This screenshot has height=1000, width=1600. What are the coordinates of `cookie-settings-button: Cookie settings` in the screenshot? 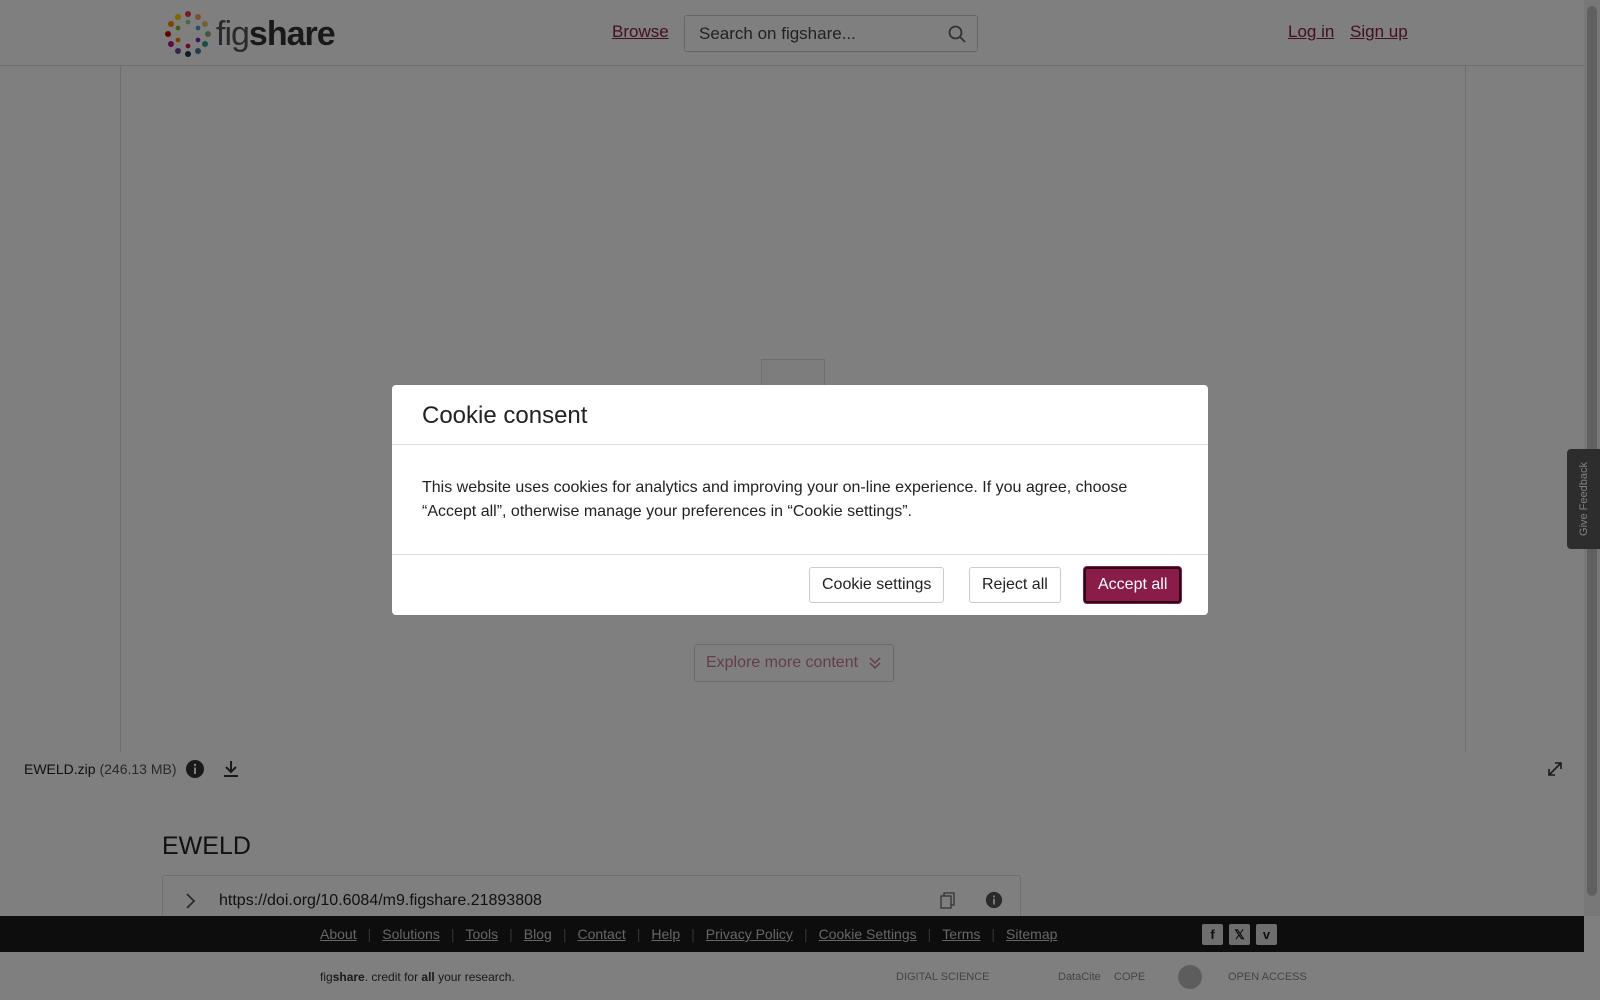 It's located at (877, 585).